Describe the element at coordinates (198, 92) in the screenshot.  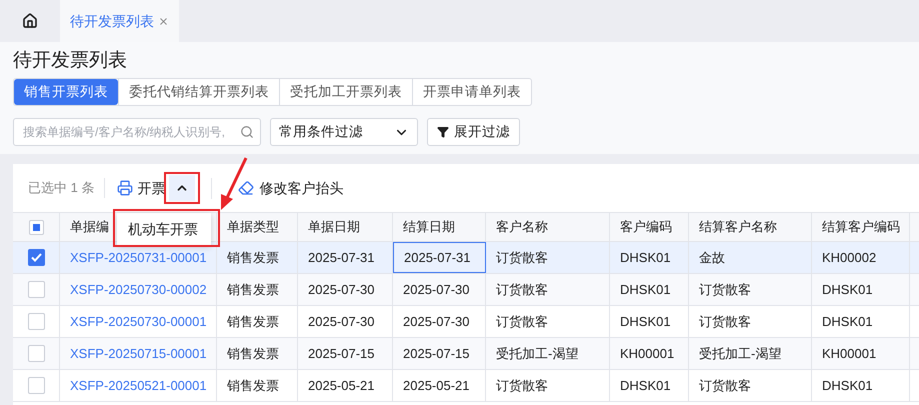
I see `list-tab: 委托代销结算开票列表` at that location.